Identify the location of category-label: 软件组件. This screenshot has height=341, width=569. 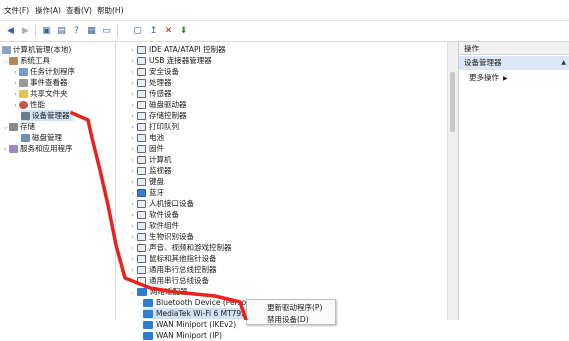
(164, 225).